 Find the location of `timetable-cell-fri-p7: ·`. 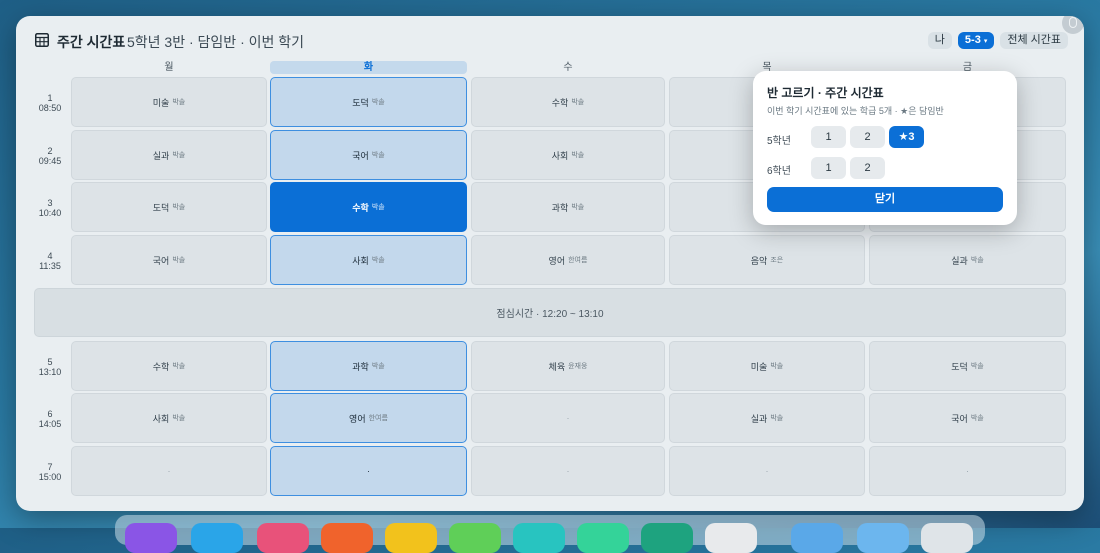

timetable-cell-fri-p7: · is located at coordinates (967, 471).